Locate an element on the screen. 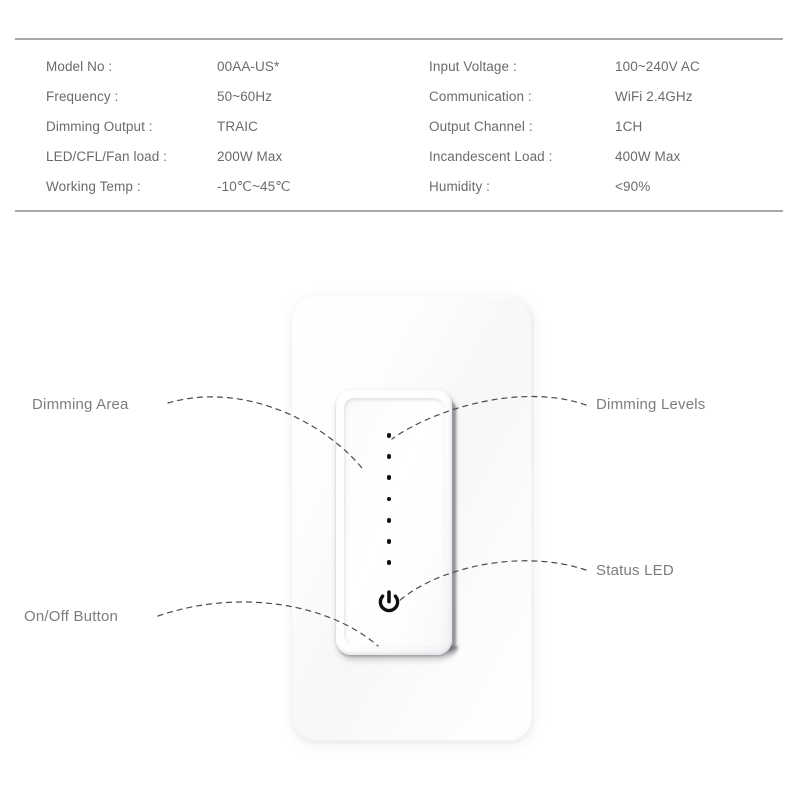 The width and height of the screenshot is (800, 800). spec-value: 200W Max is located at coordinates (250, 156).